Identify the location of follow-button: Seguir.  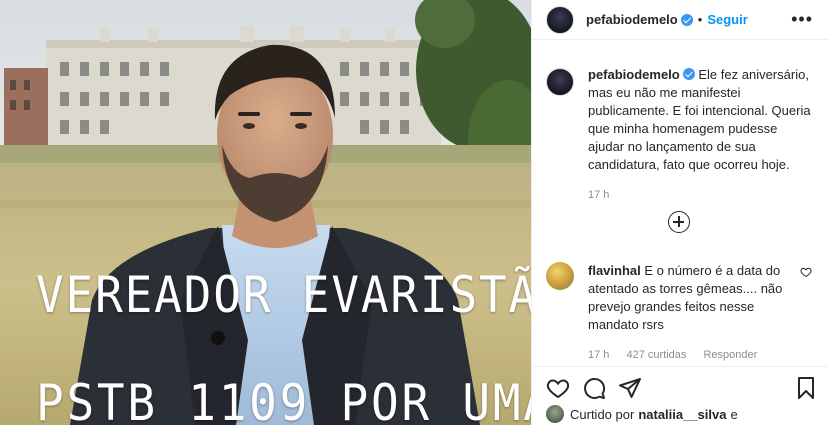
(727, 19).